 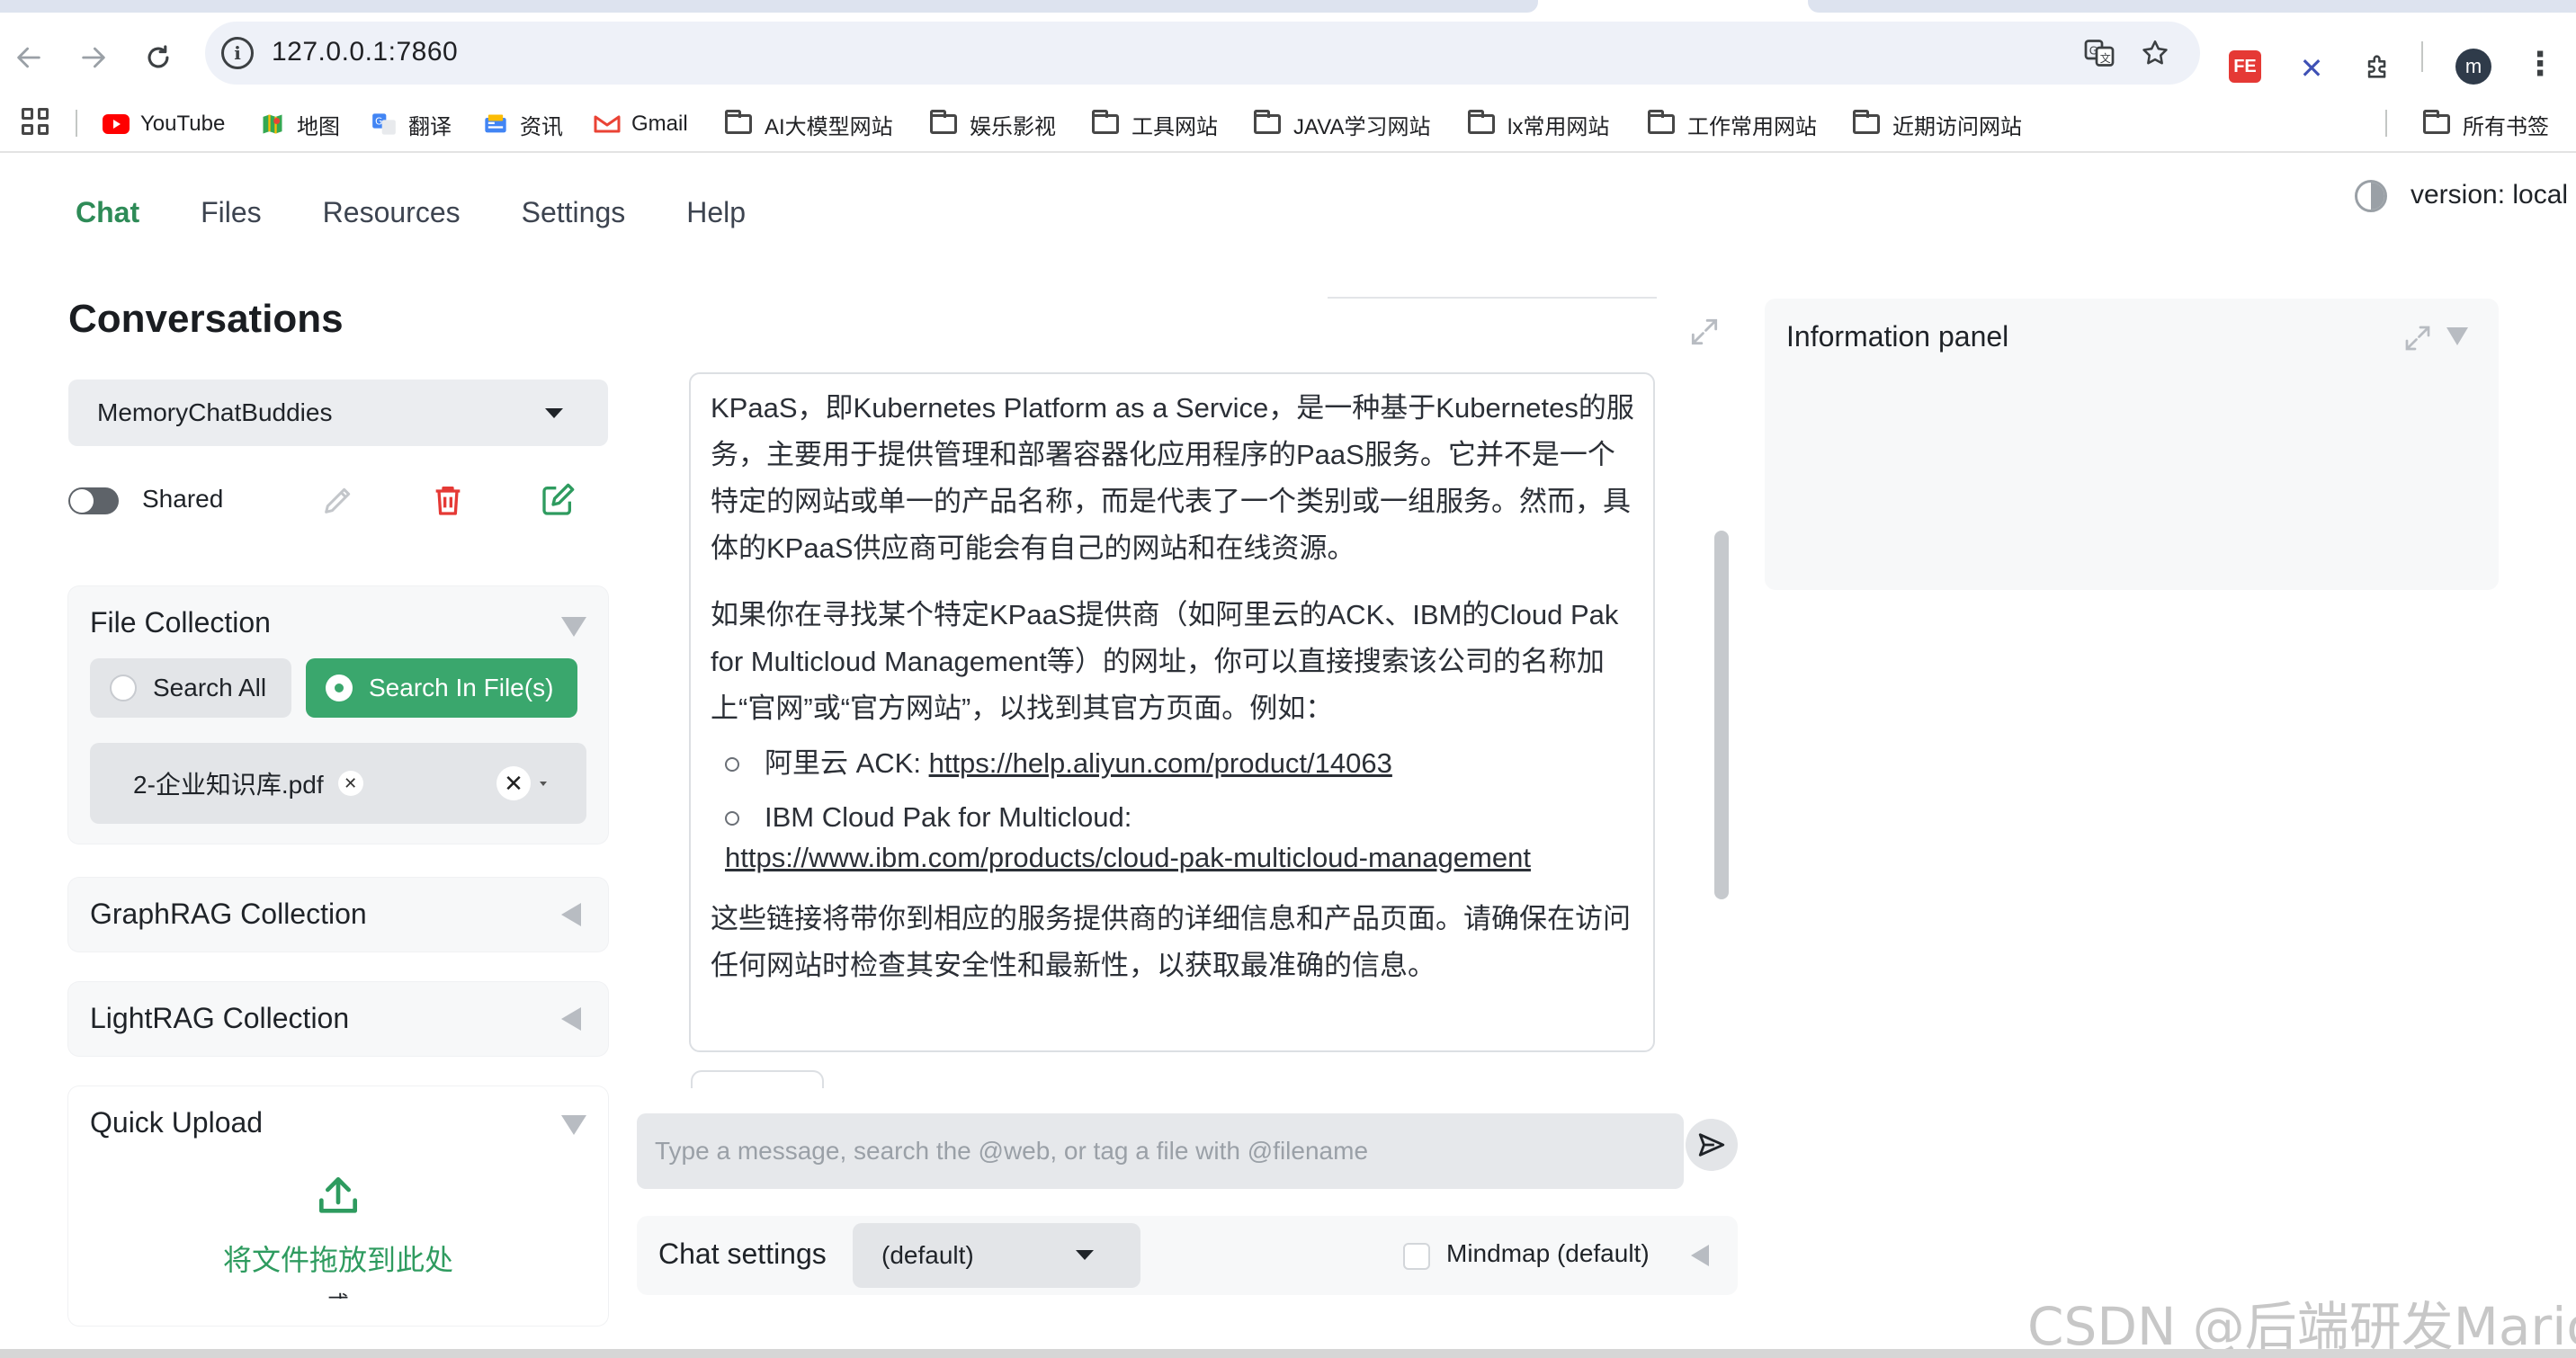 I want to click on file-multiselect: 2-企业知识库.pdf ✕ ✕, so click(x=338, y=783).